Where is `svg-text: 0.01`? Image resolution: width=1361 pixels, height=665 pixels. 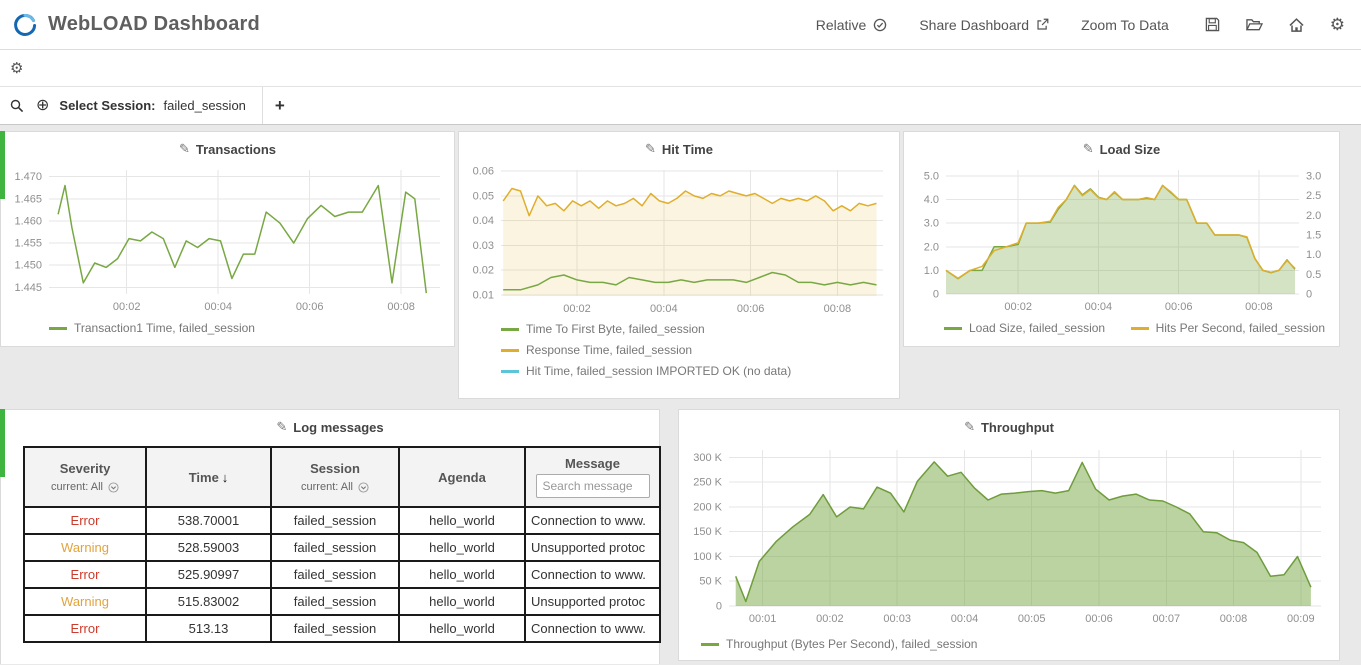
svg-text: 0.01 is located at coordinates (483, 295).